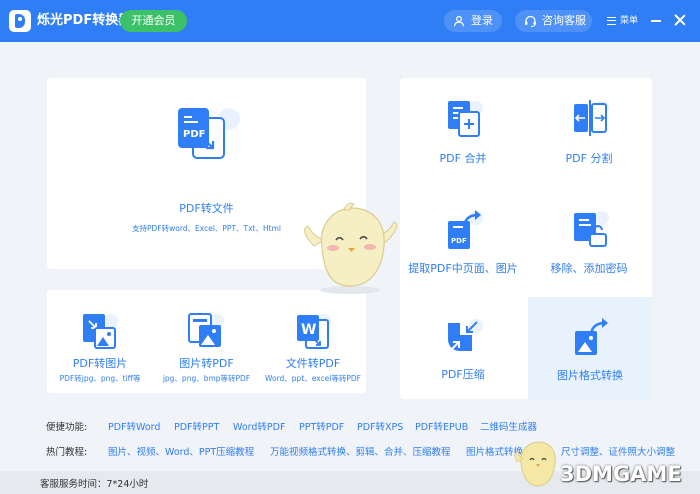  I want to click on watermark-text: 3DMGAME, so click(621, 474).